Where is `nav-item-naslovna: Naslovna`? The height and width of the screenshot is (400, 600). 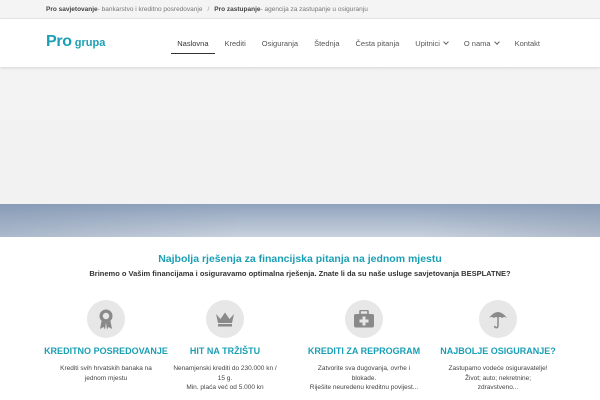 nav-item-naslovna: Naslovna is located at coordinates (192, 43).